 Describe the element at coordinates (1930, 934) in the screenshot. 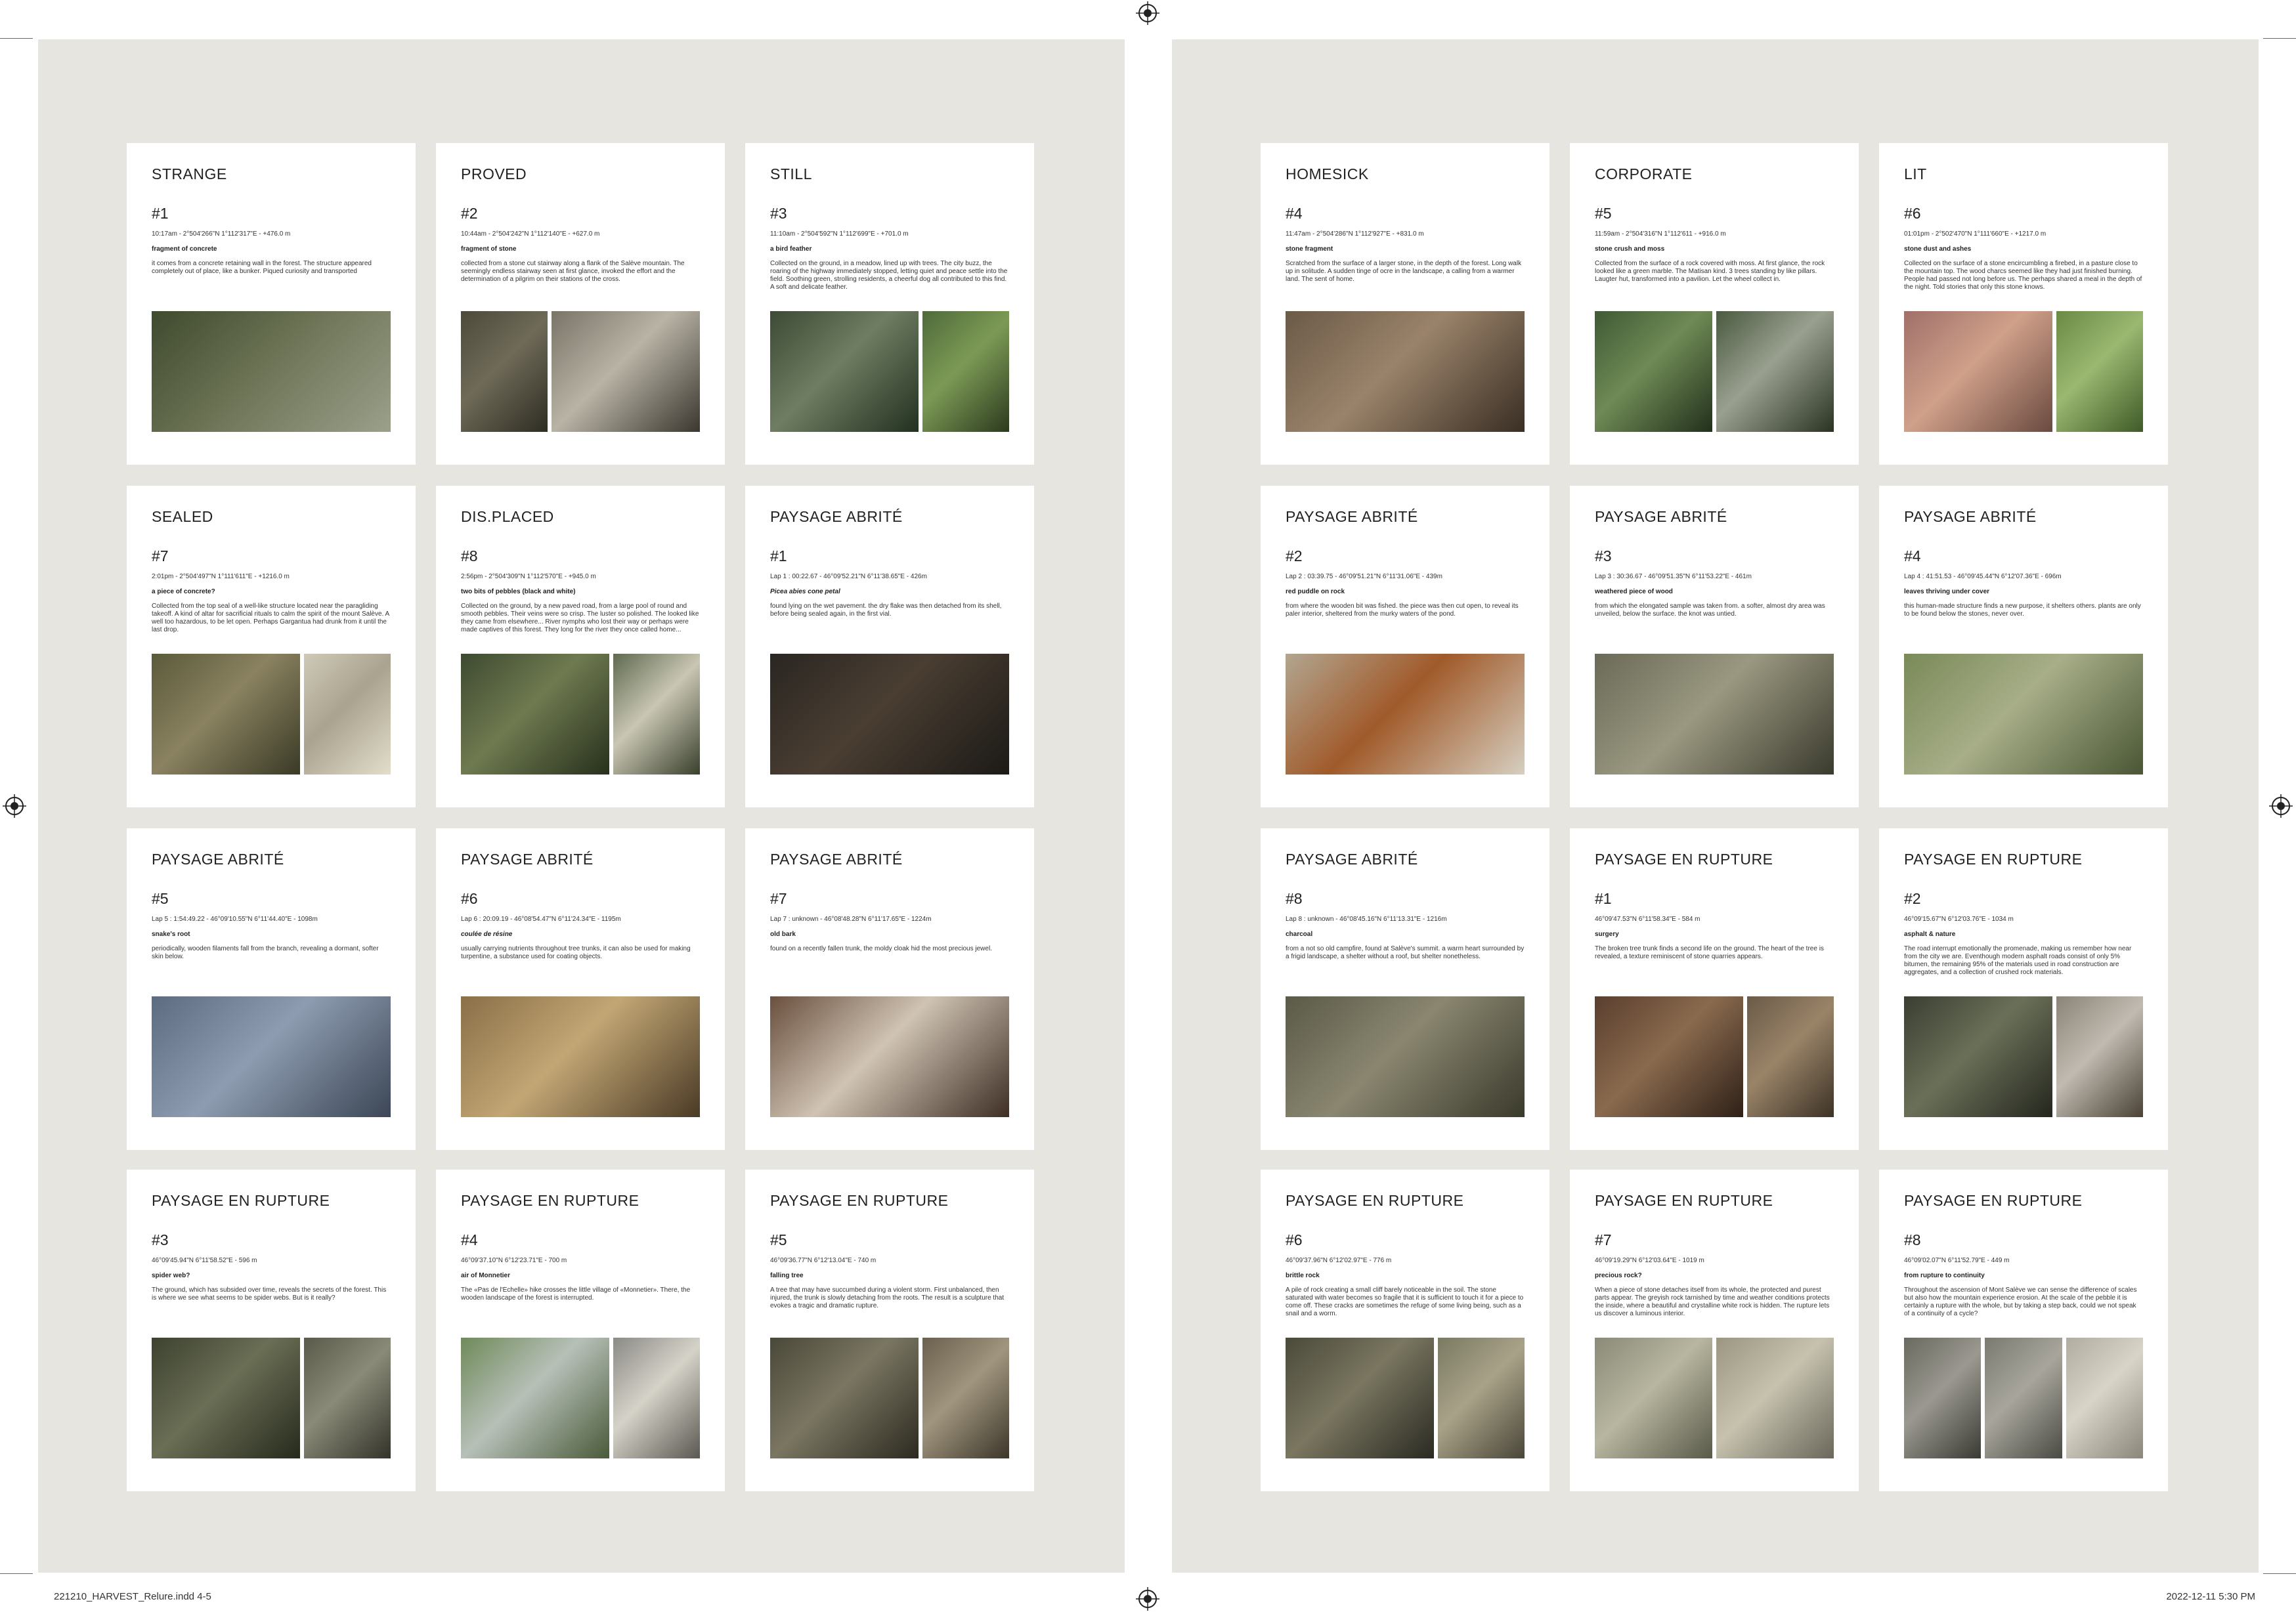

I see `card-subtitle: asphalt & nature` at that location.